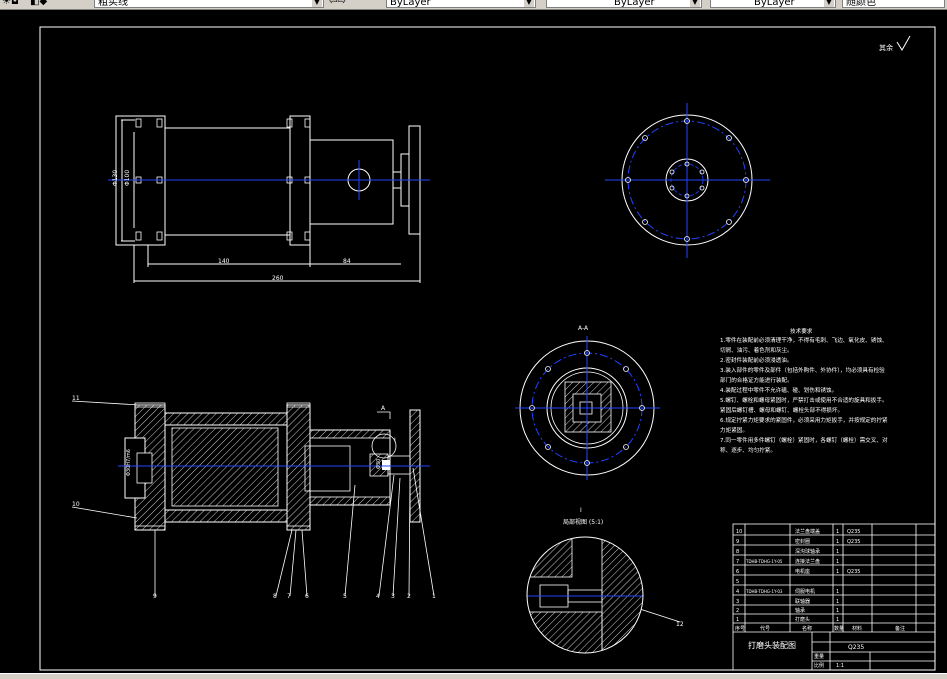 The width and height of the screenshot is (947, 679). What do you see at coordinates (737, 602) in the screenshot?
I see `bom-row-no: 3` at bounding box center [737, 602].